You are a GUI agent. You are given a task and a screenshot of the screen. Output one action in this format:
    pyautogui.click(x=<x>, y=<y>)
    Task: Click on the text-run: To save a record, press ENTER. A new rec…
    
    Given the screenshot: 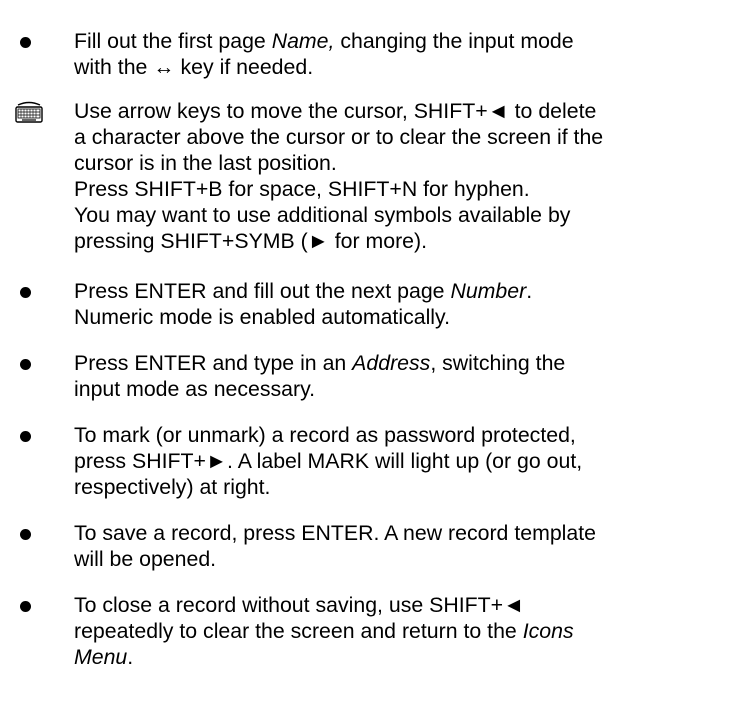 What is the action you would take?
    pyautogui.click(x=335, y=533)
    